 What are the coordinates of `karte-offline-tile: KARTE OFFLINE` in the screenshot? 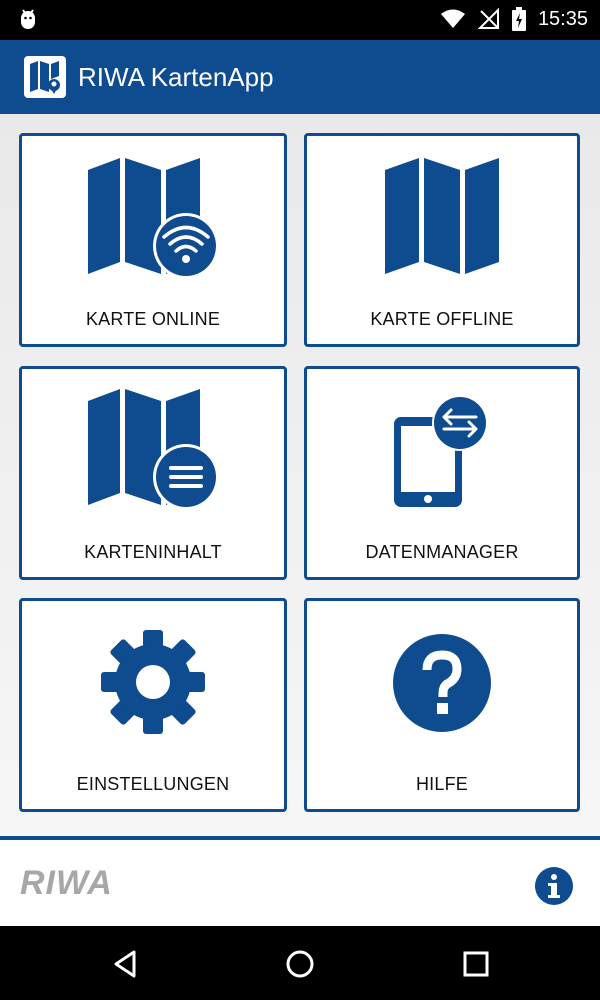 It's located at (442, 240).